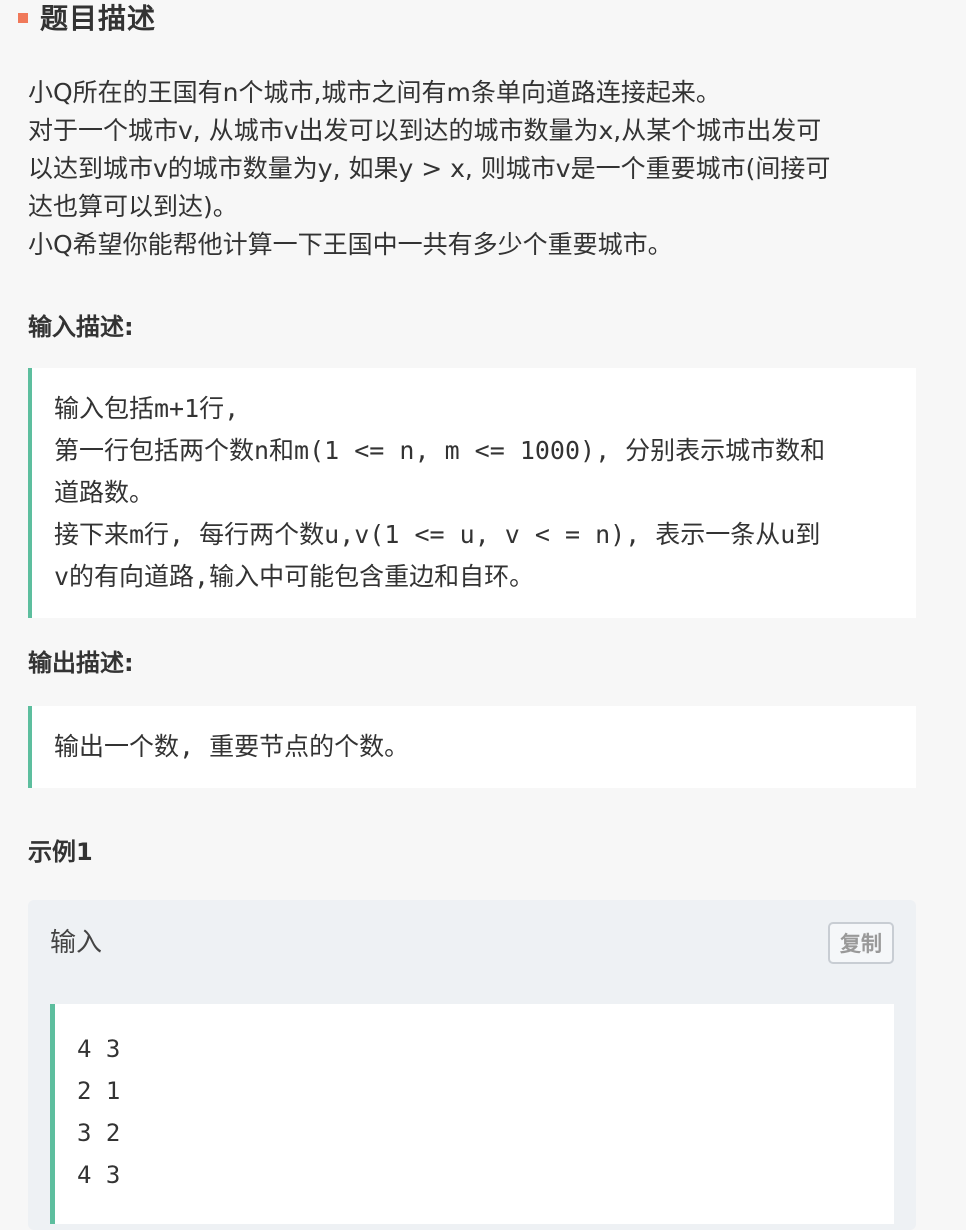 This screenshot has width=966, height=1230. What do you see at coordinates (99, 1091) in the screenshot?
I see `code-line: 2 1` at bounding box center [99, 1091].